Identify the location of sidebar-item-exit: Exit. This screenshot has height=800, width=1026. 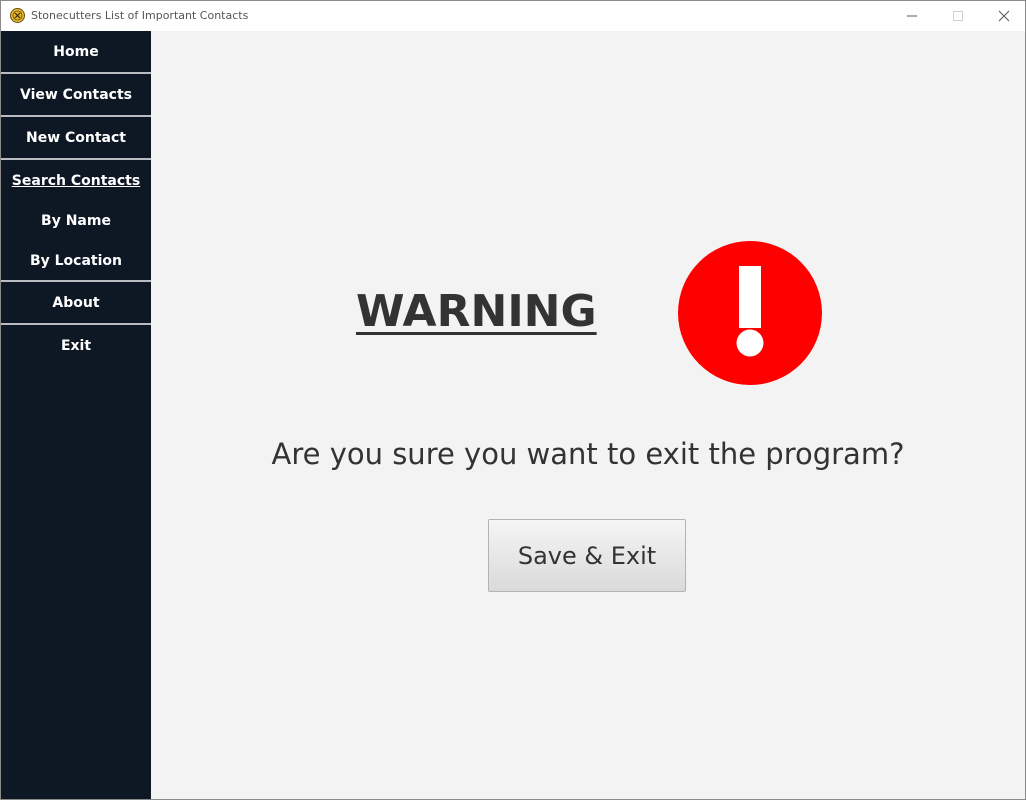
(76, 346).